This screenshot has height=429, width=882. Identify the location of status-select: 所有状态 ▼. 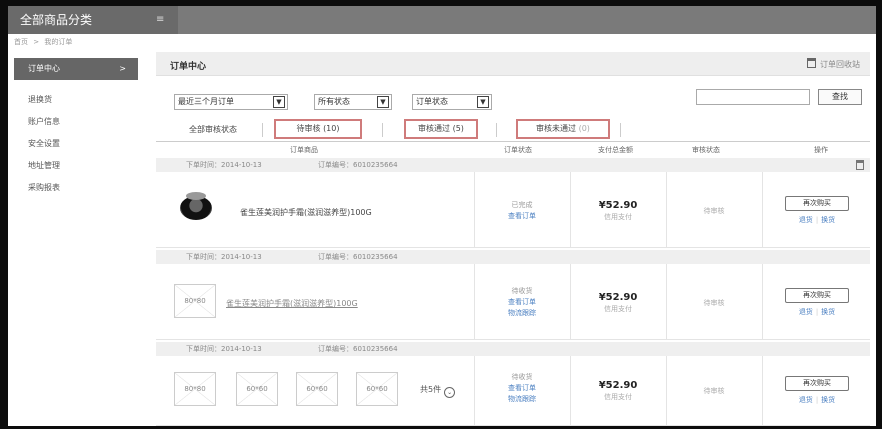
(353, 102).